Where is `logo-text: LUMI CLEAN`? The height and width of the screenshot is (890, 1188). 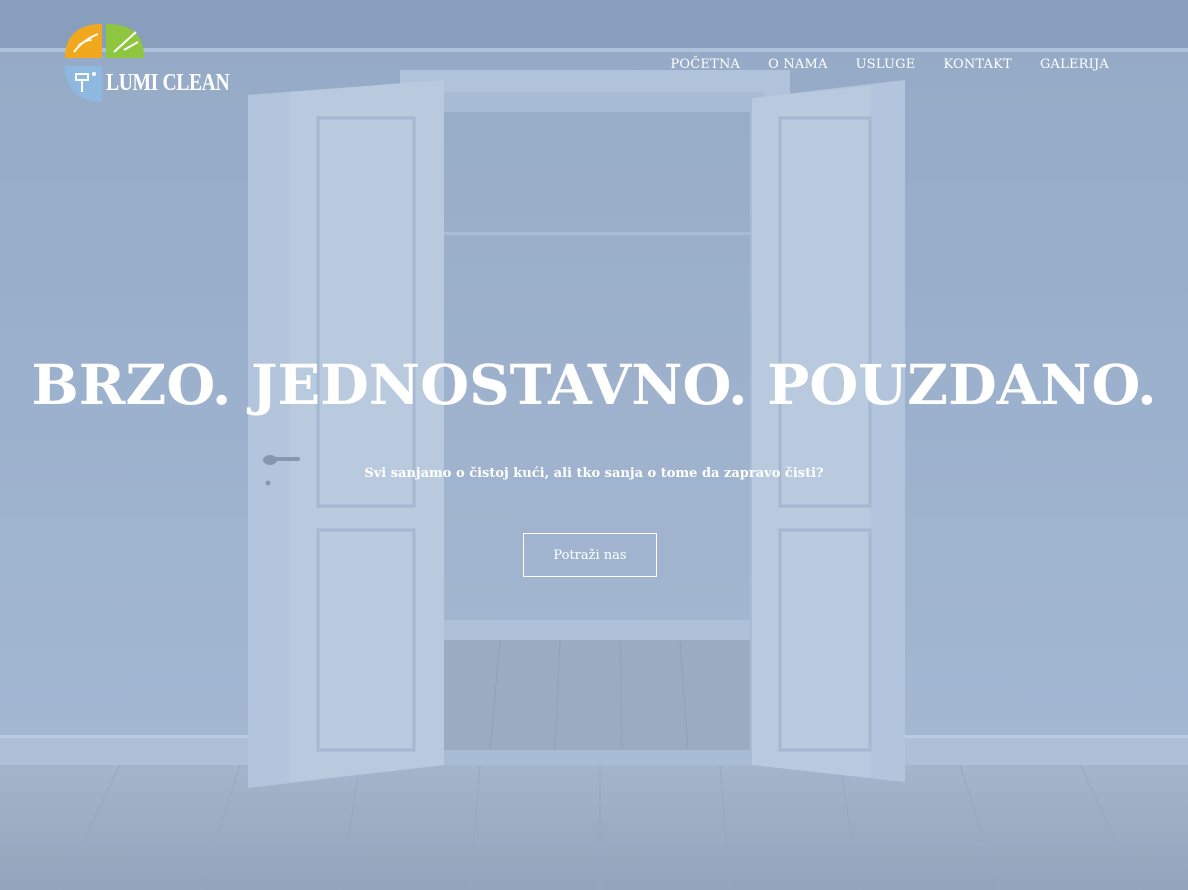 logo-text: LUMI CLEAN is located at coordinates (168, 83).